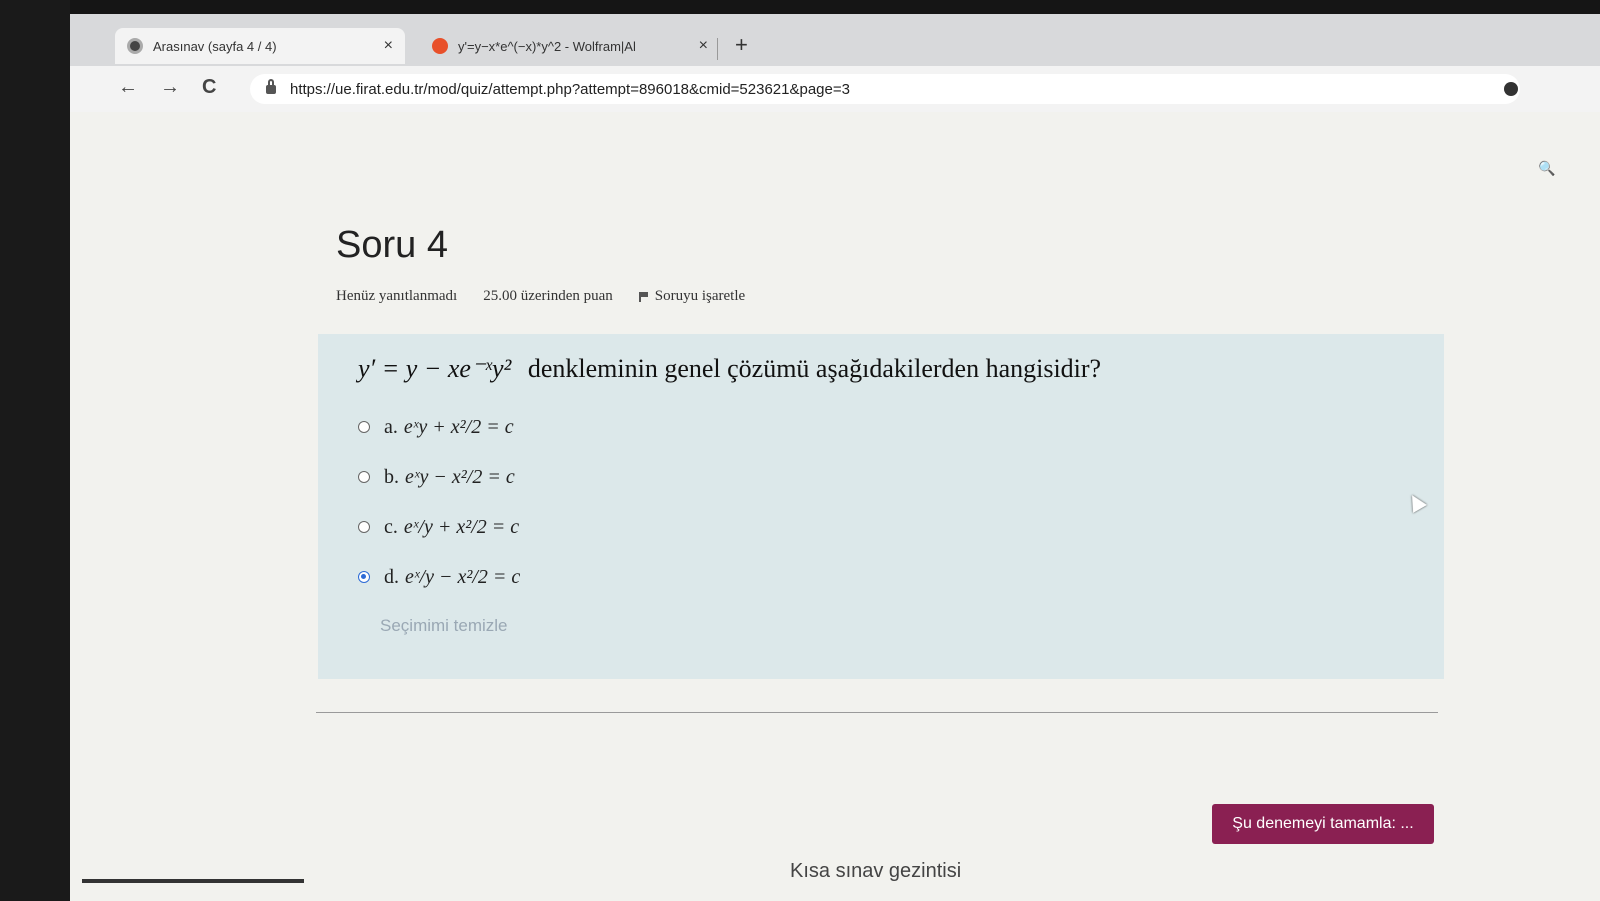  I want to click on radio-button-selected, so click(364, 577).